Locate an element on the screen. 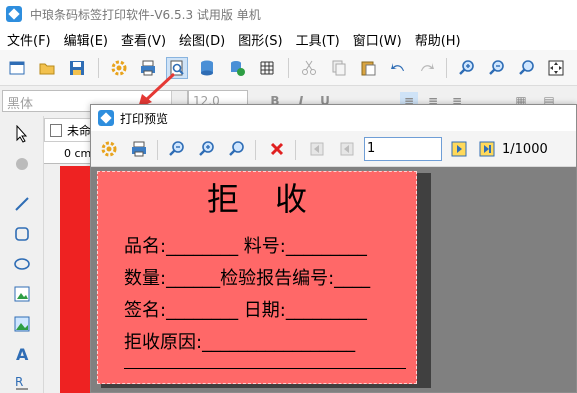  preview-title-bar: 打印预览 is located at coordinates (333, 118).